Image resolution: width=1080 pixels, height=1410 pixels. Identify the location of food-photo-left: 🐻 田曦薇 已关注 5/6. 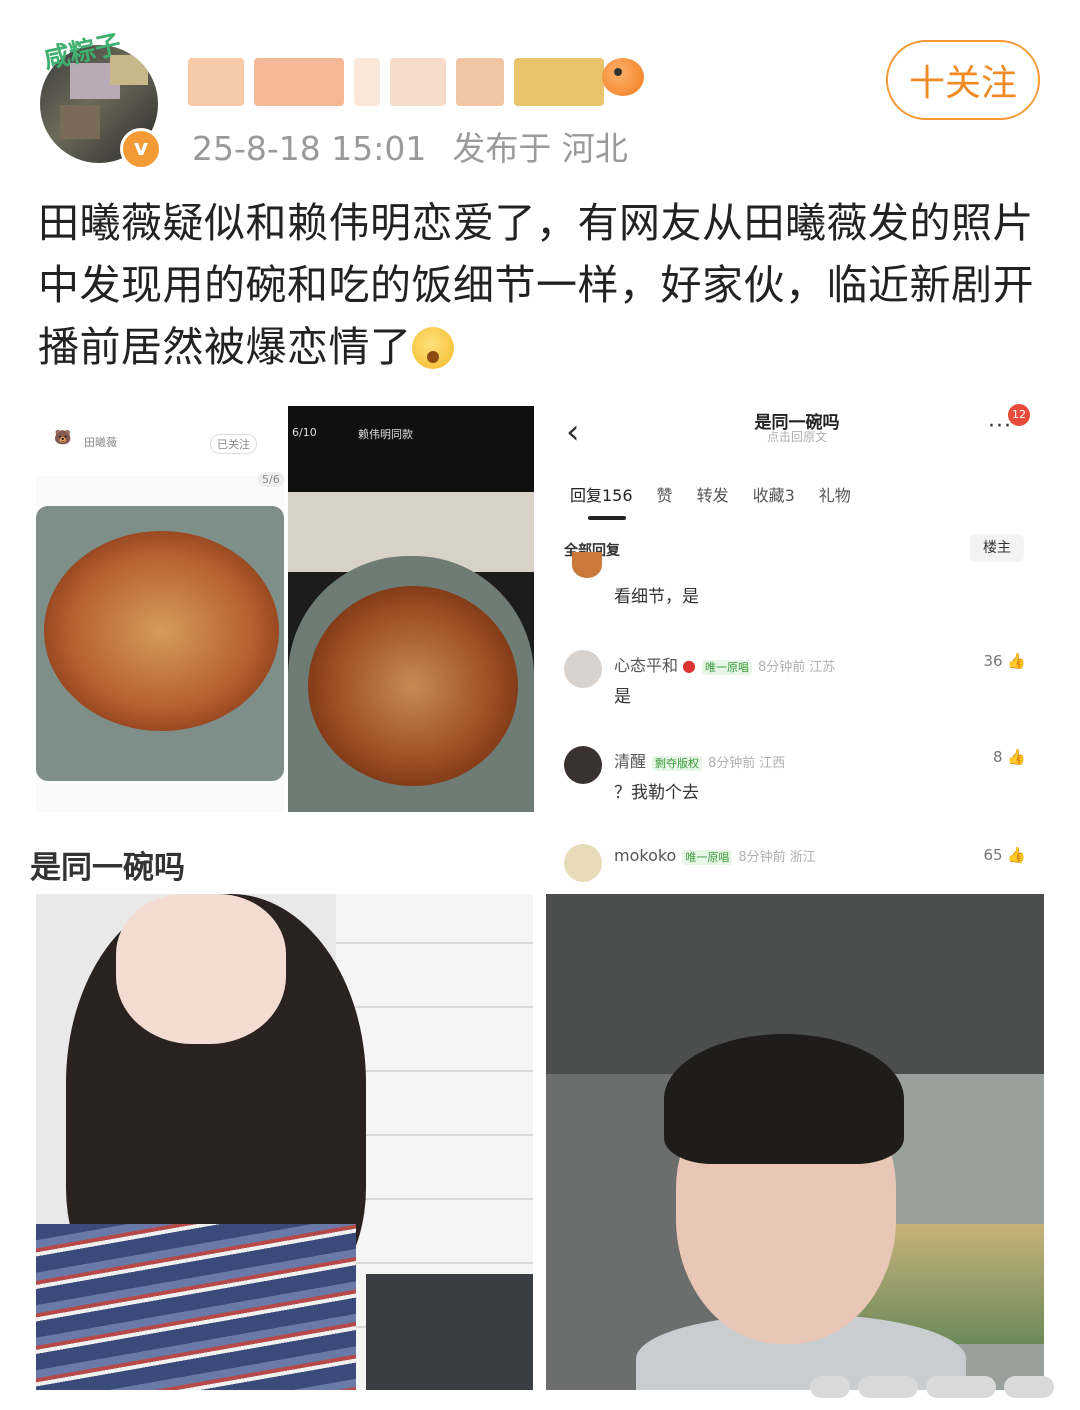
(160, 609).